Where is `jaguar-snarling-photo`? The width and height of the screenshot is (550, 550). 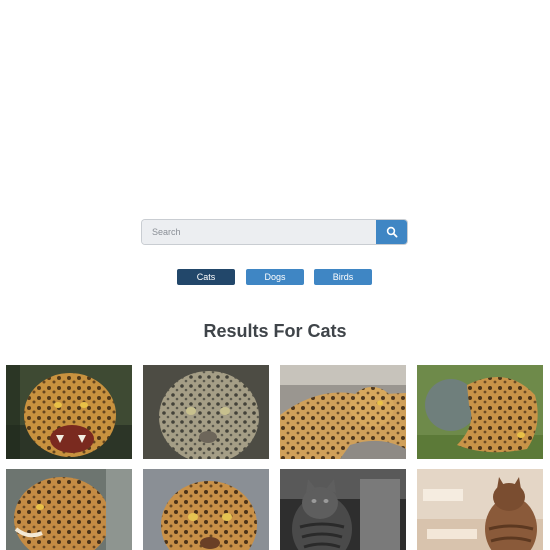
jaguar-snarling-photo is located at coordinates (69, 412).